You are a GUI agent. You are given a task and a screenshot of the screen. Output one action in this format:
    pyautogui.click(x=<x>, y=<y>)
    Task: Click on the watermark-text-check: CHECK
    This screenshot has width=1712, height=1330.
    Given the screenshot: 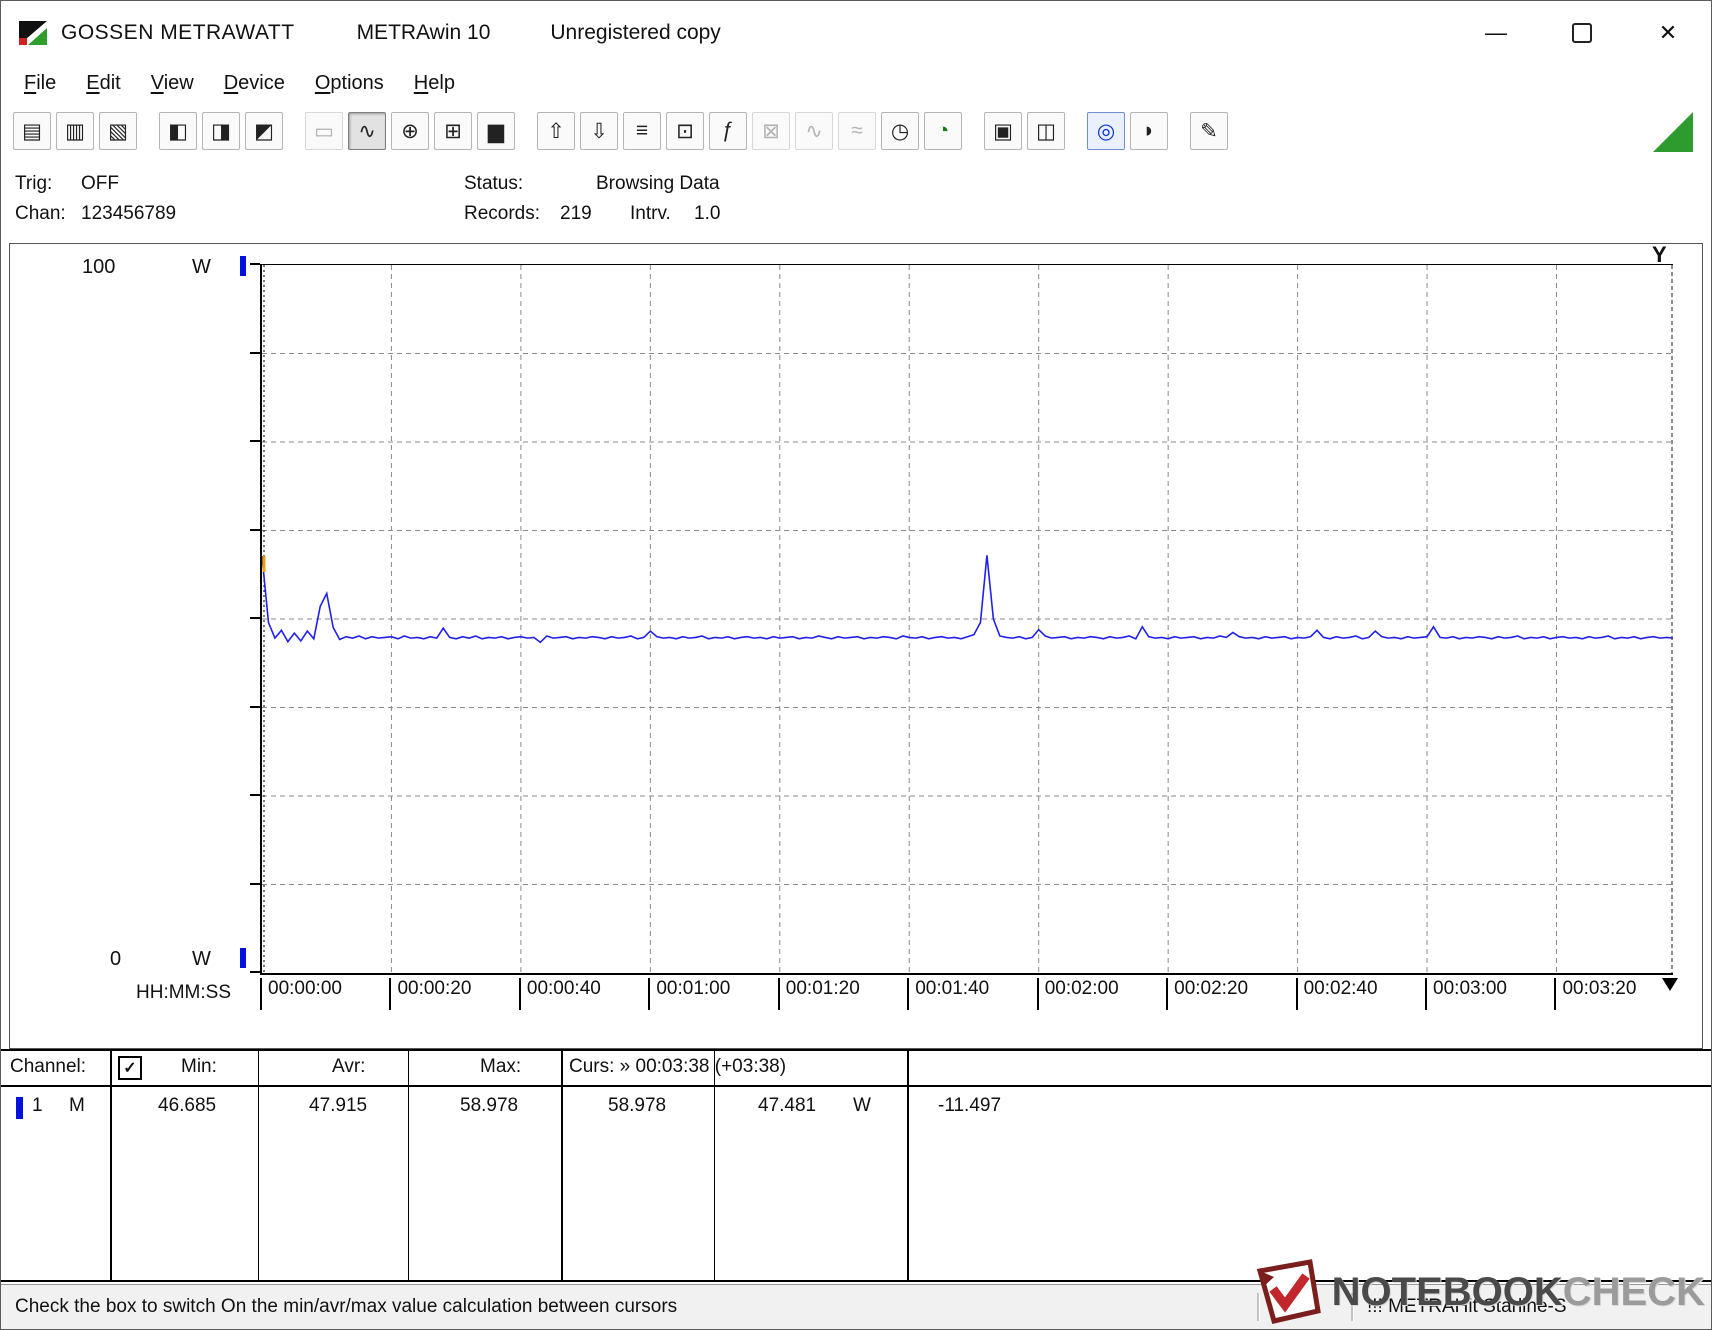 What is the action you would take?
    pyautogui.click(x=1633, y=1291)
    